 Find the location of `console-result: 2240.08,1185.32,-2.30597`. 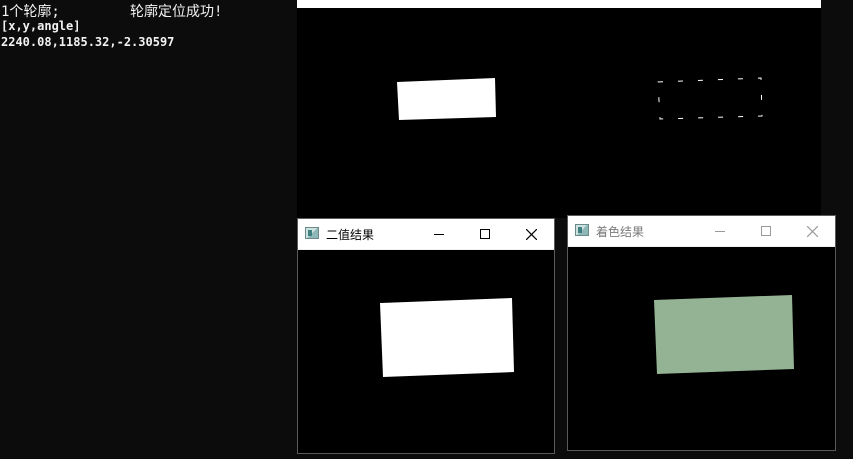

console-result: 2240.08,1185.32,-2.30597 is located at coordinates (88, 42).